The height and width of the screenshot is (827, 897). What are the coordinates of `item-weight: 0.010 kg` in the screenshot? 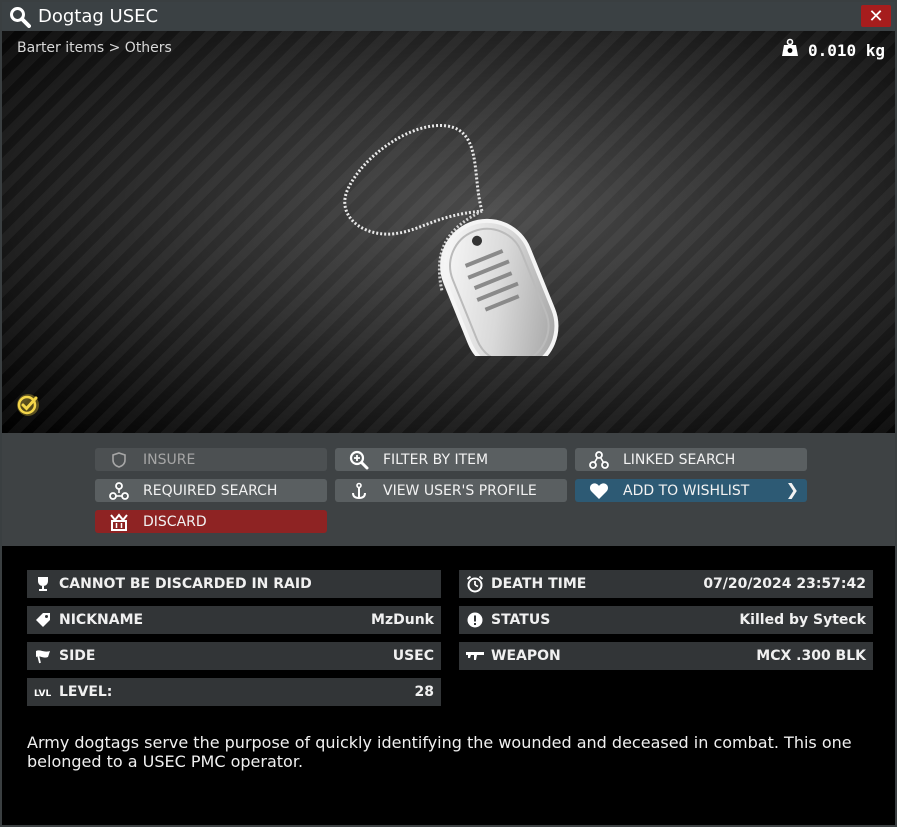 It's located at (832, 50).